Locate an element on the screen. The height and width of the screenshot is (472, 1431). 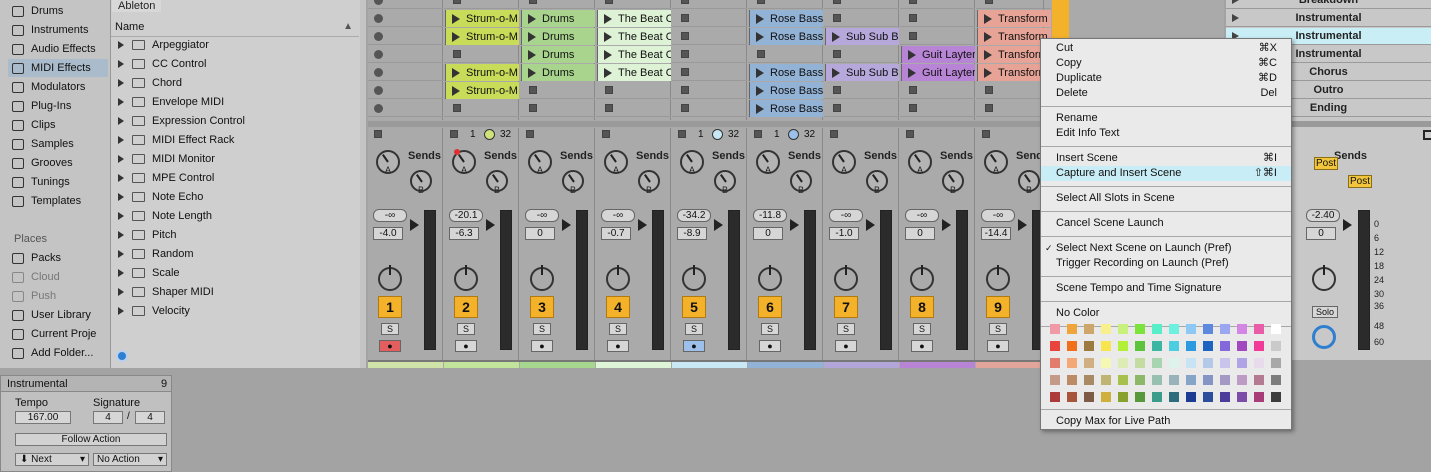
clip-slot: The Beat O is located at coordinates (634, 54).